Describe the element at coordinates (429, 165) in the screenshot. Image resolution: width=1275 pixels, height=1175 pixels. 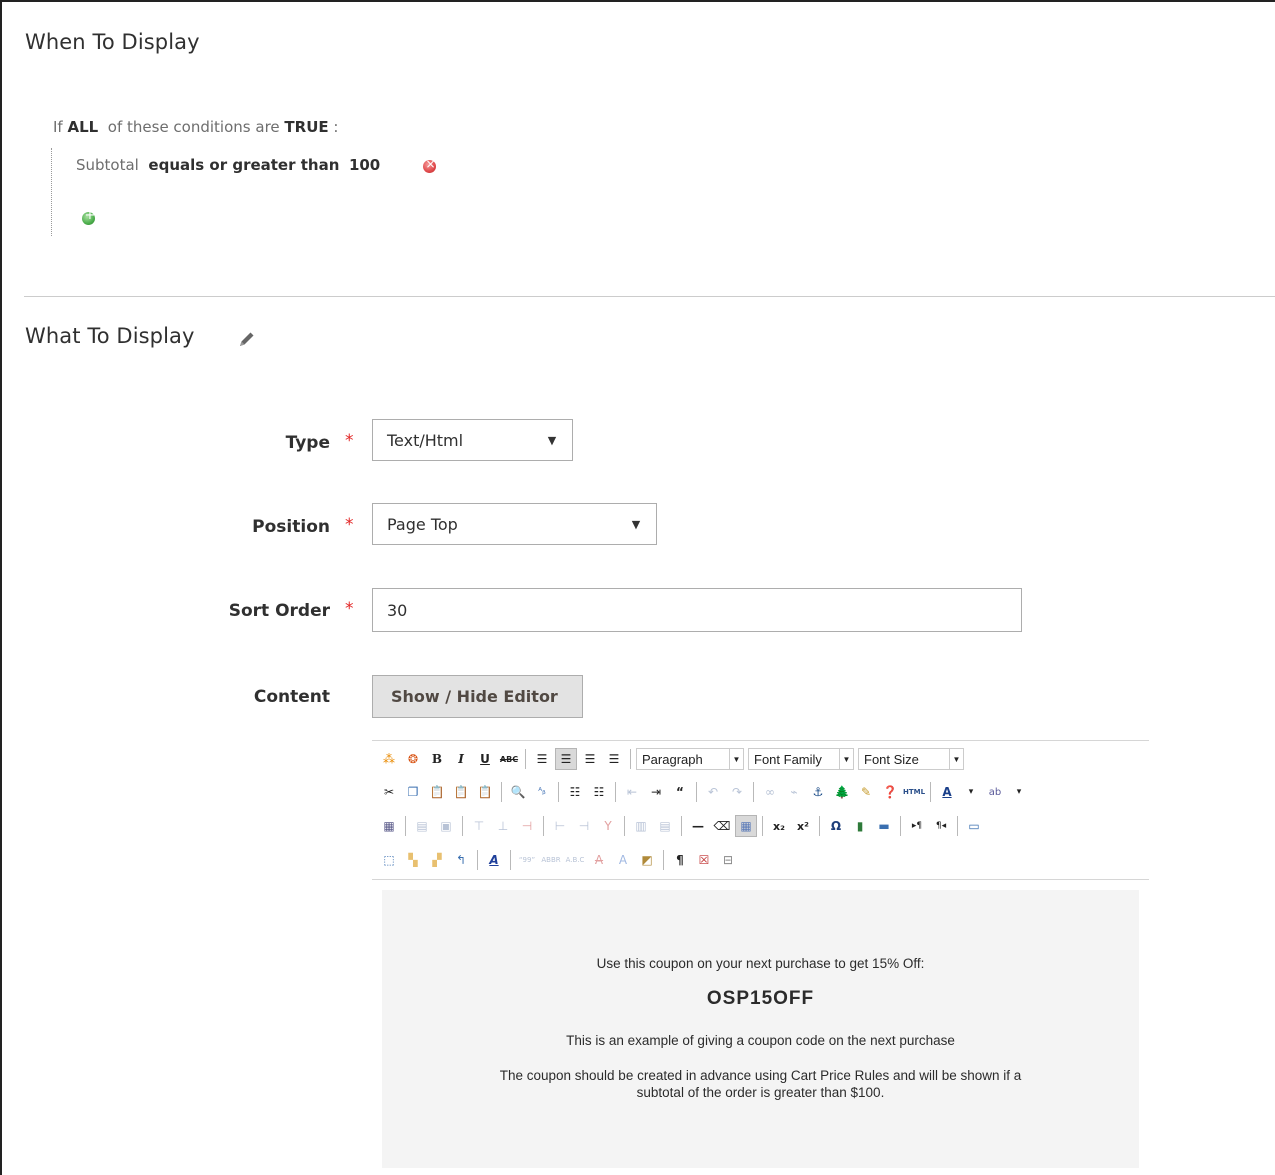
I see `remove-condition-icon` at that location.